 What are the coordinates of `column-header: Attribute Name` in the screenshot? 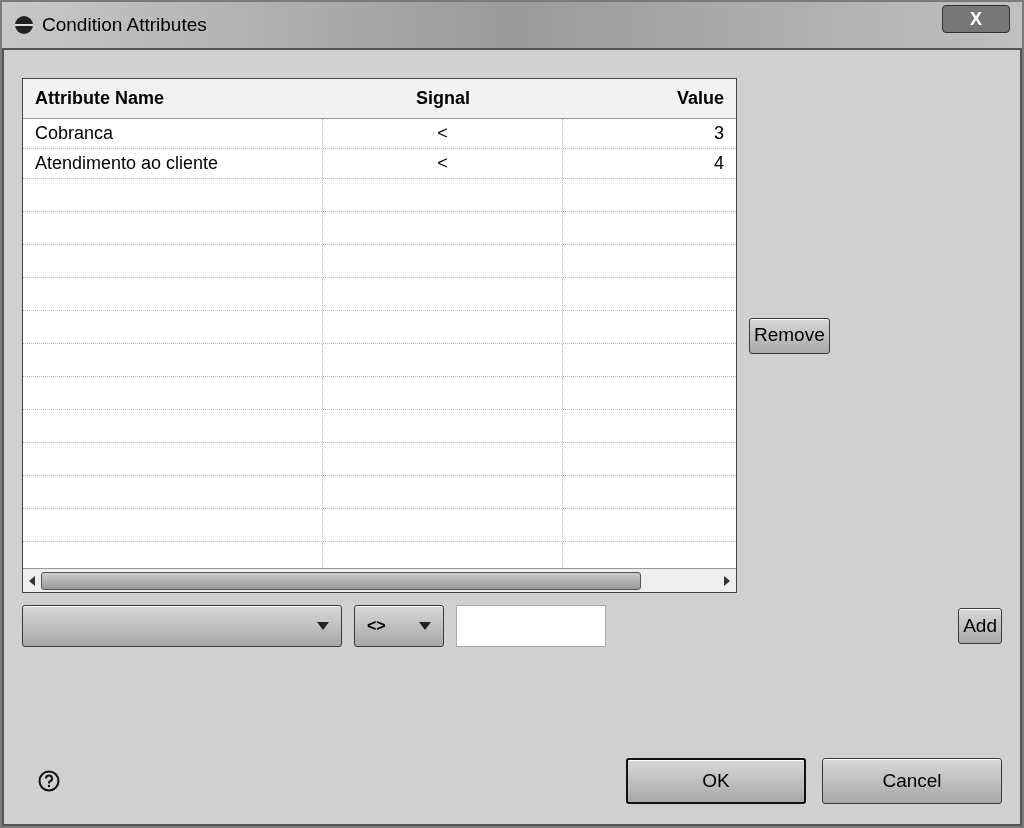 It's located at (173, 98).